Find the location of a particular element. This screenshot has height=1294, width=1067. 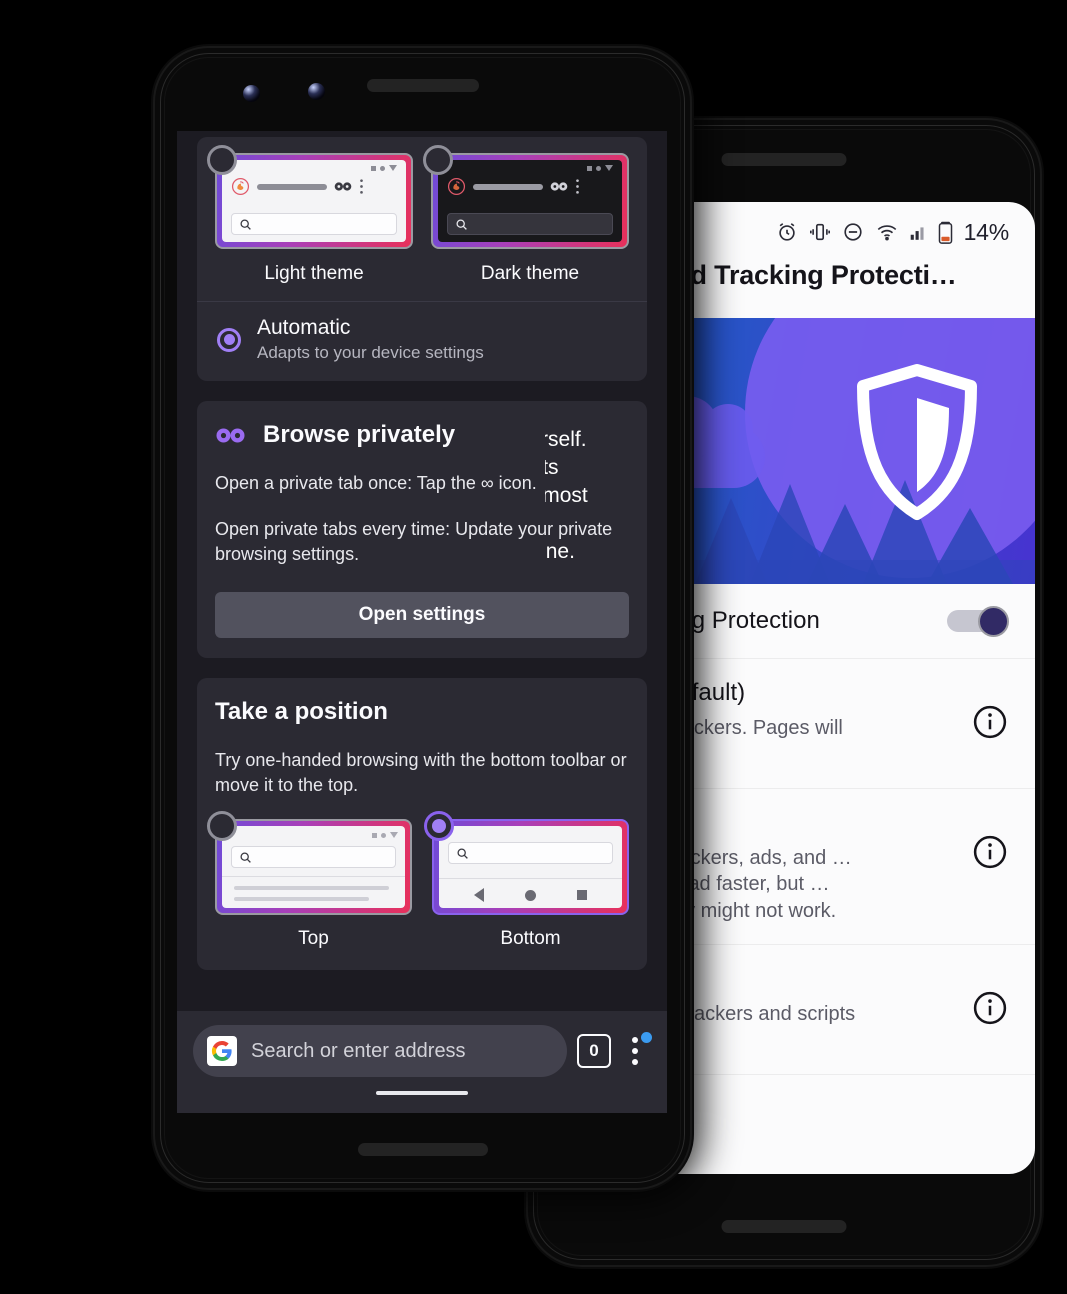

menu-notification-badge is located at coordinates (646, 1037).